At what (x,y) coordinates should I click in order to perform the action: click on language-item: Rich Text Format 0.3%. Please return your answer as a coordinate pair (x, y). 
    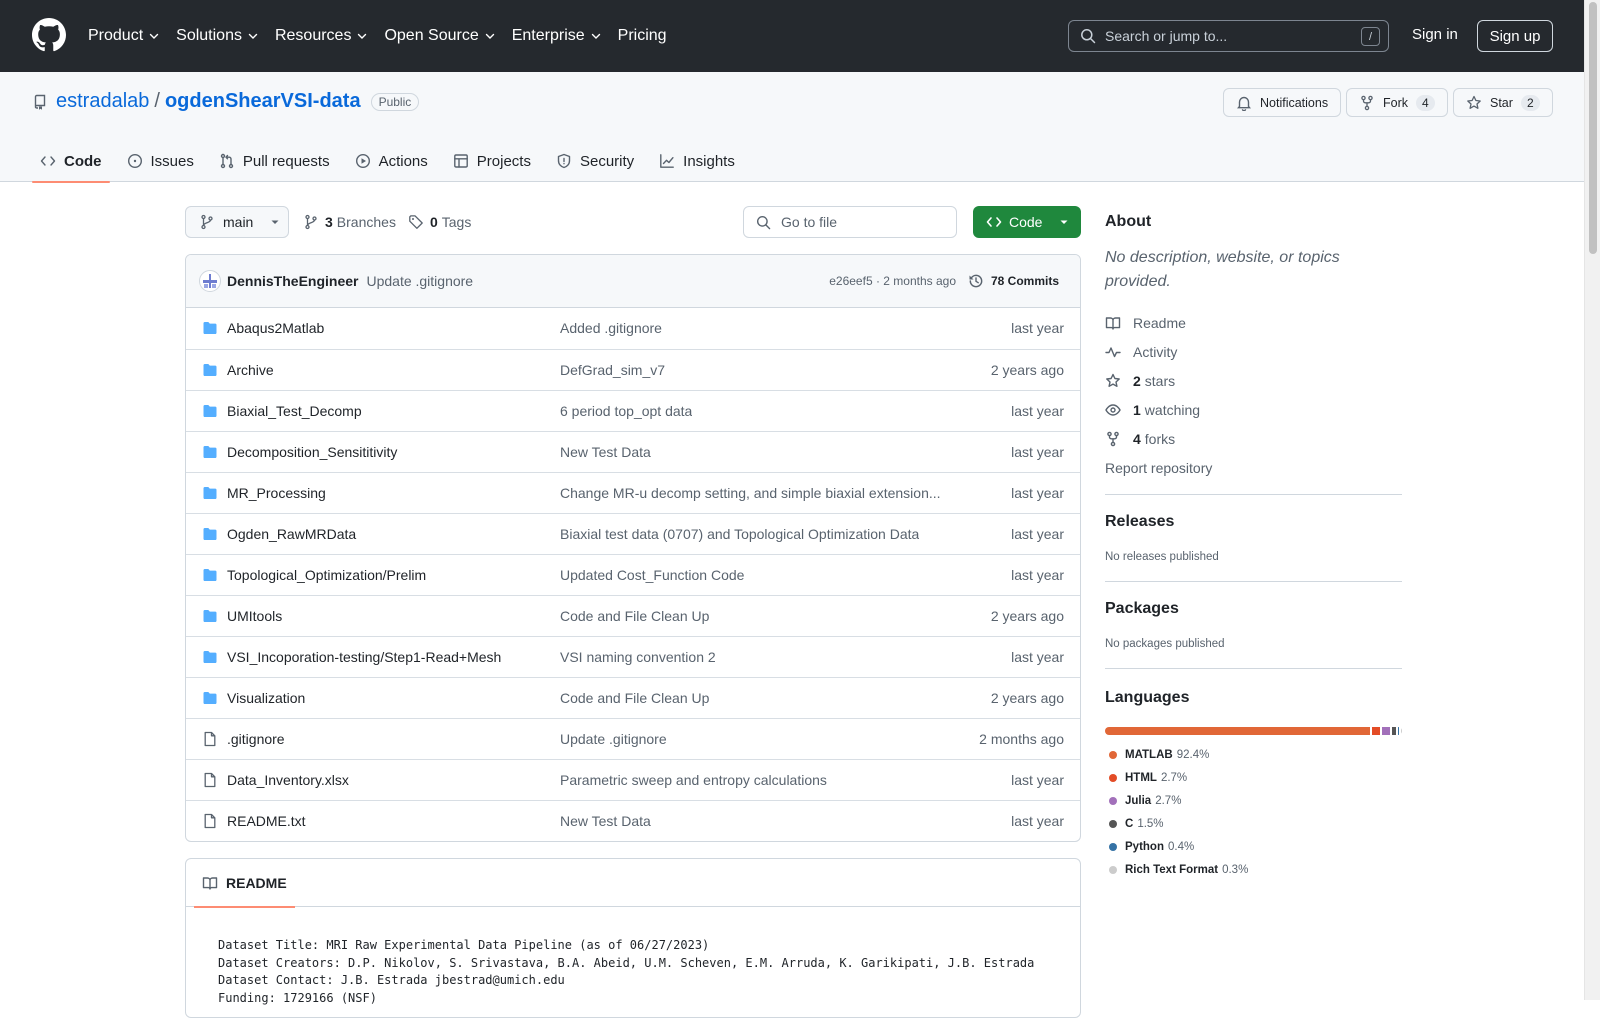
    Looking at the image, I should click on (1180, 869).